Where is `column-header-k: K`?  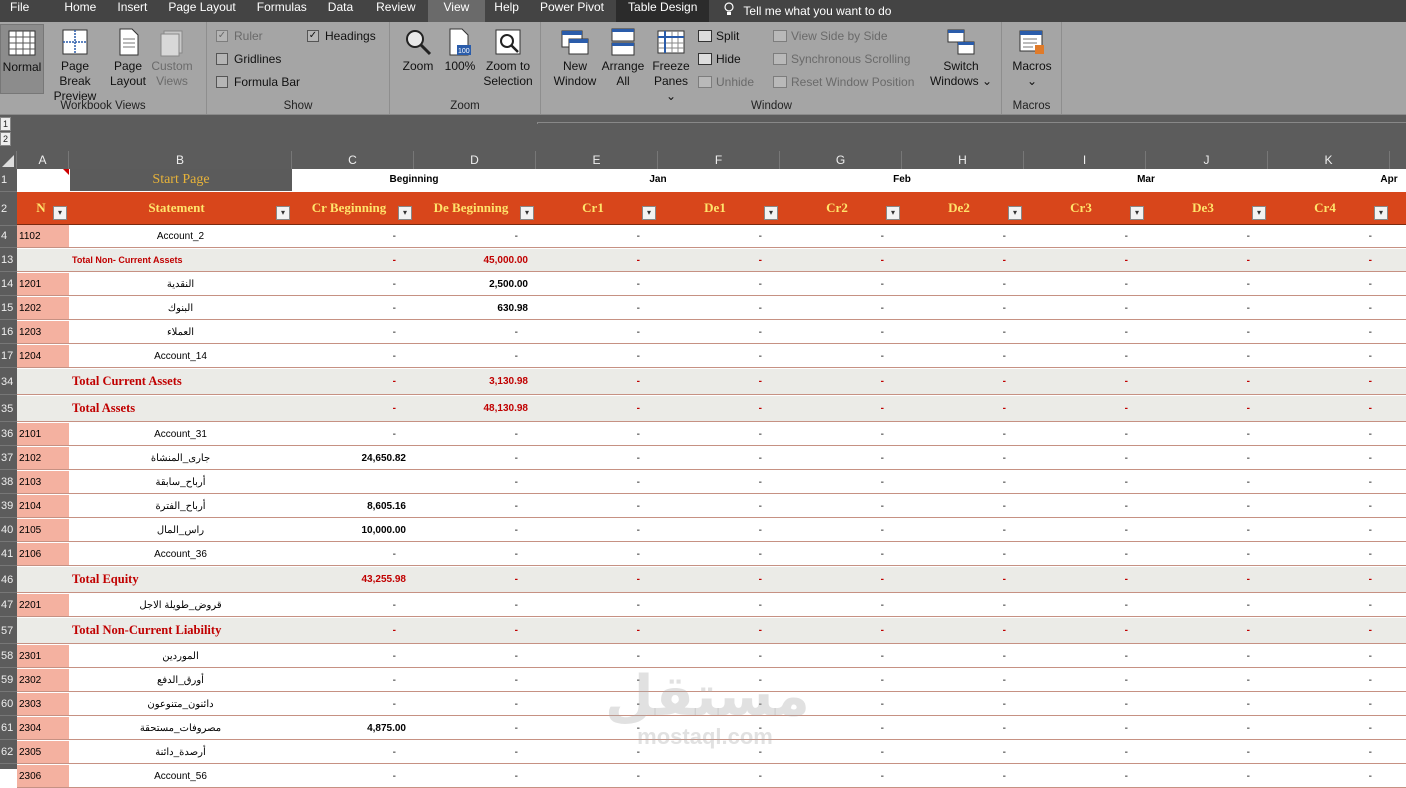
column-header-k: K is located at coordinates (1329, 160).